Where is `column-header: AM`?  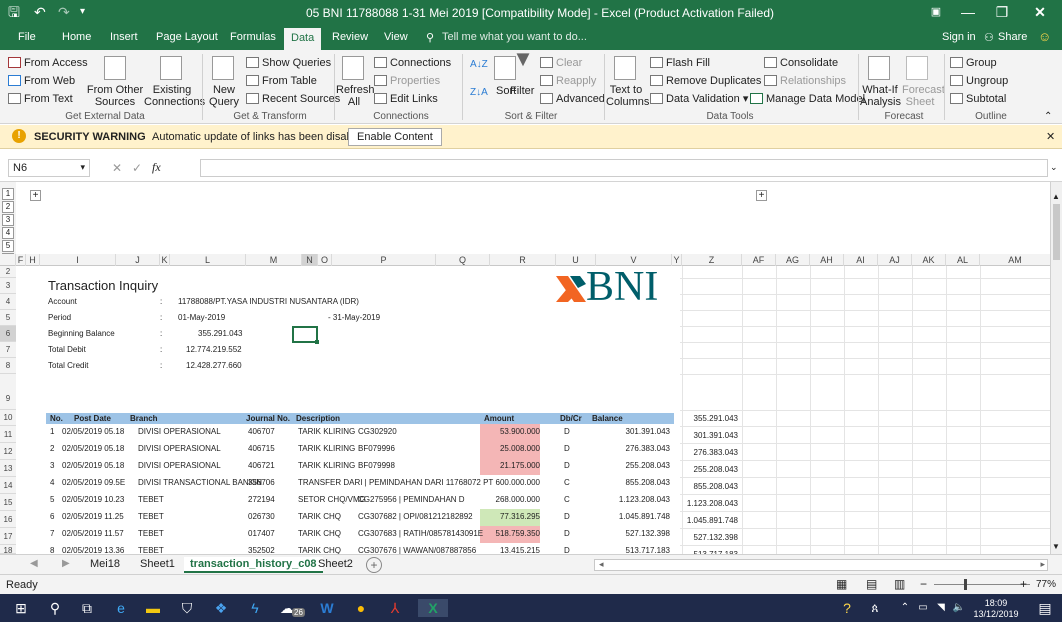 column-header: AM is located at coordinates (1015, 260).